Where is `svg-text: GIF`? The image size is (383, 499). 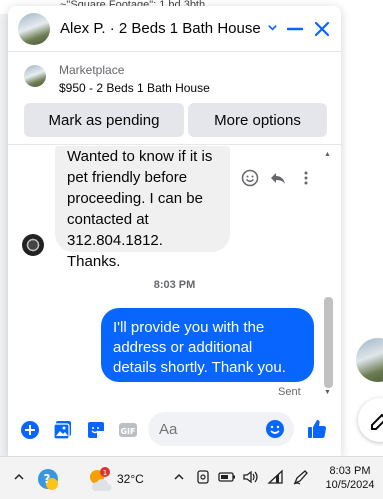 svg-text: GIF is located at coordinates (127, 431).